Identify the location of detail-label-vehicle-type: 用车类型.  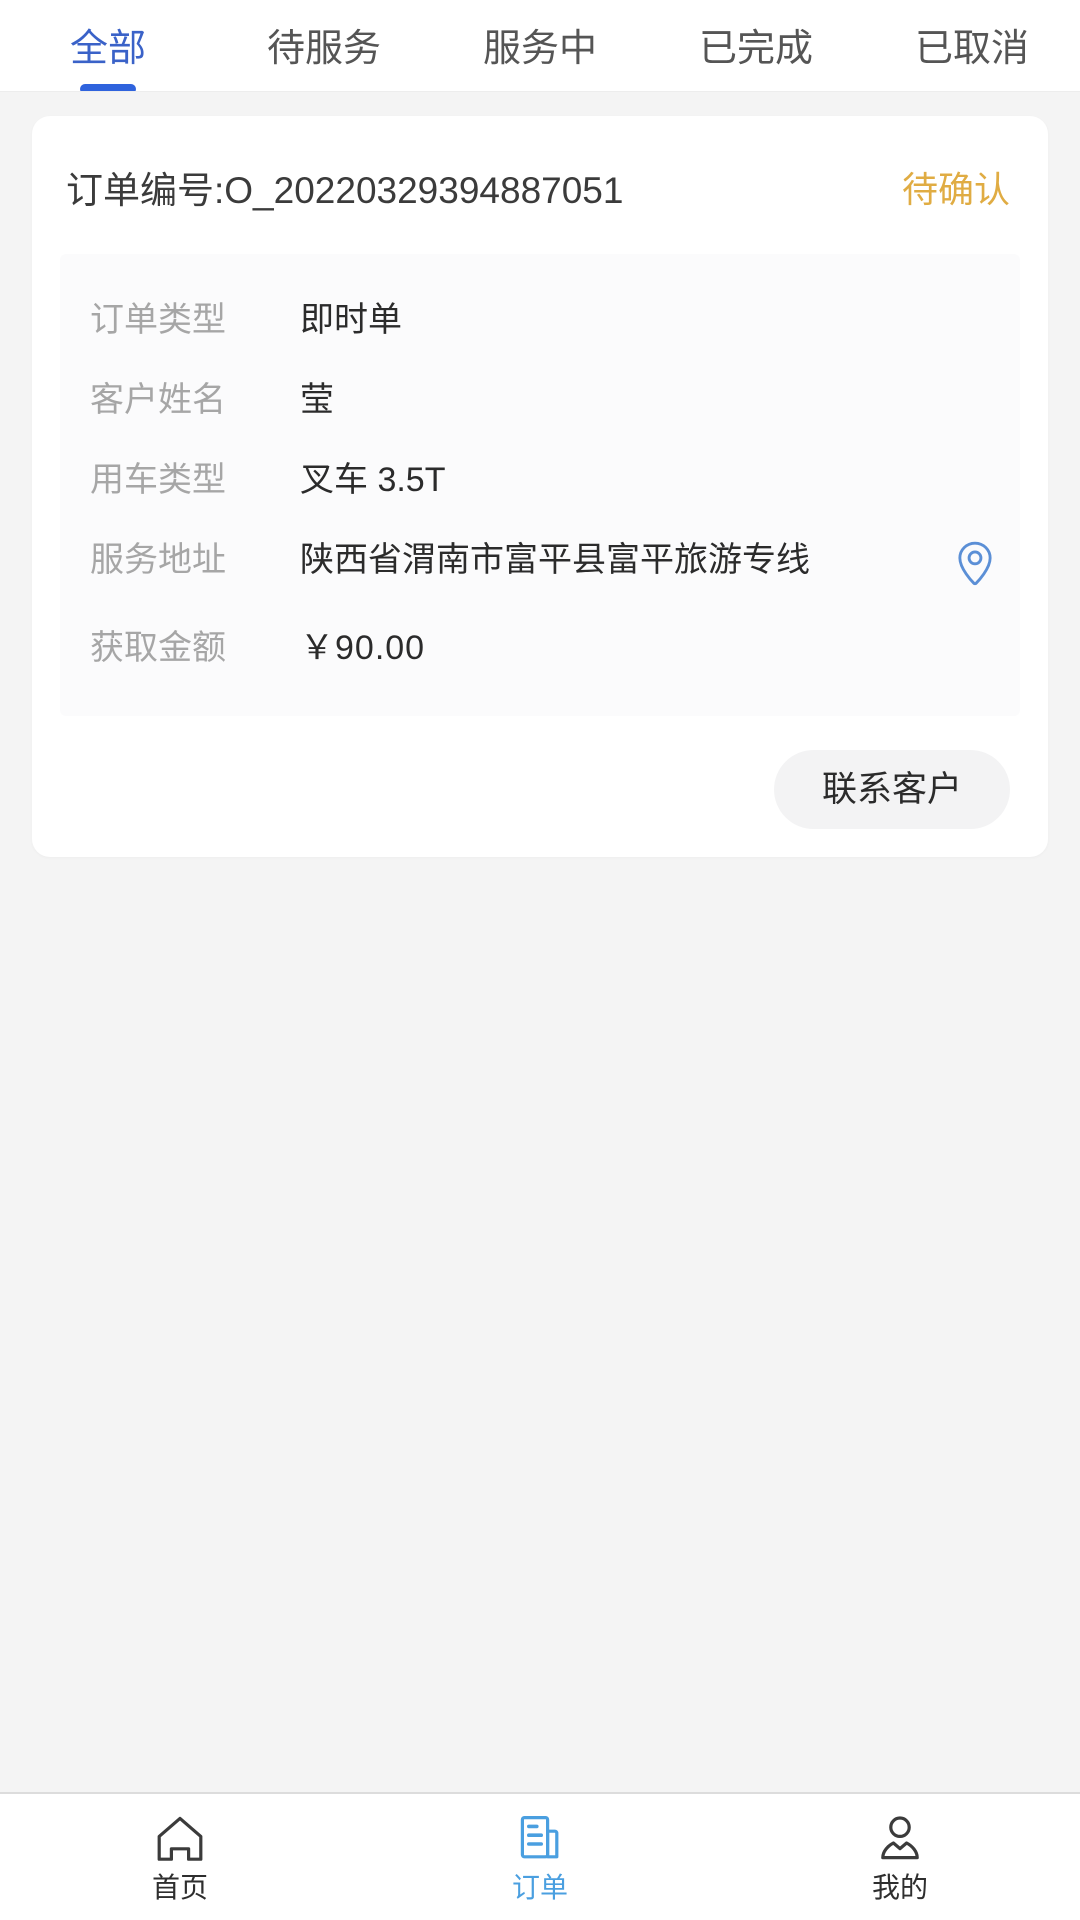
(158, 480).